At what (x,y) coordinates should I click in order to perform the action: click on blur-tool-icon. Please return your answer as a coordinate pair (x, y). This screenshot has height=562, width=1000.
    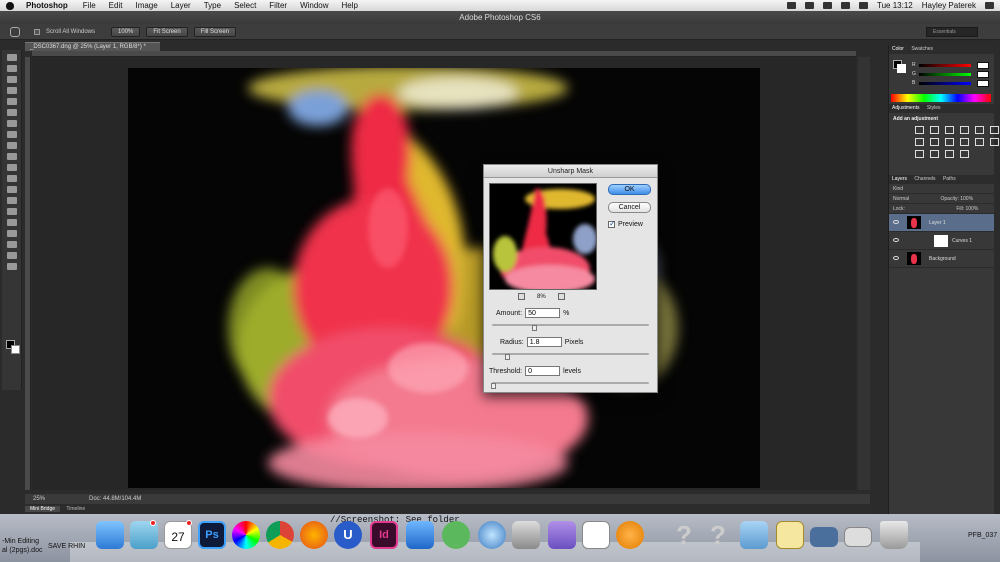
    Looking at the image, I should click on (11, 189).